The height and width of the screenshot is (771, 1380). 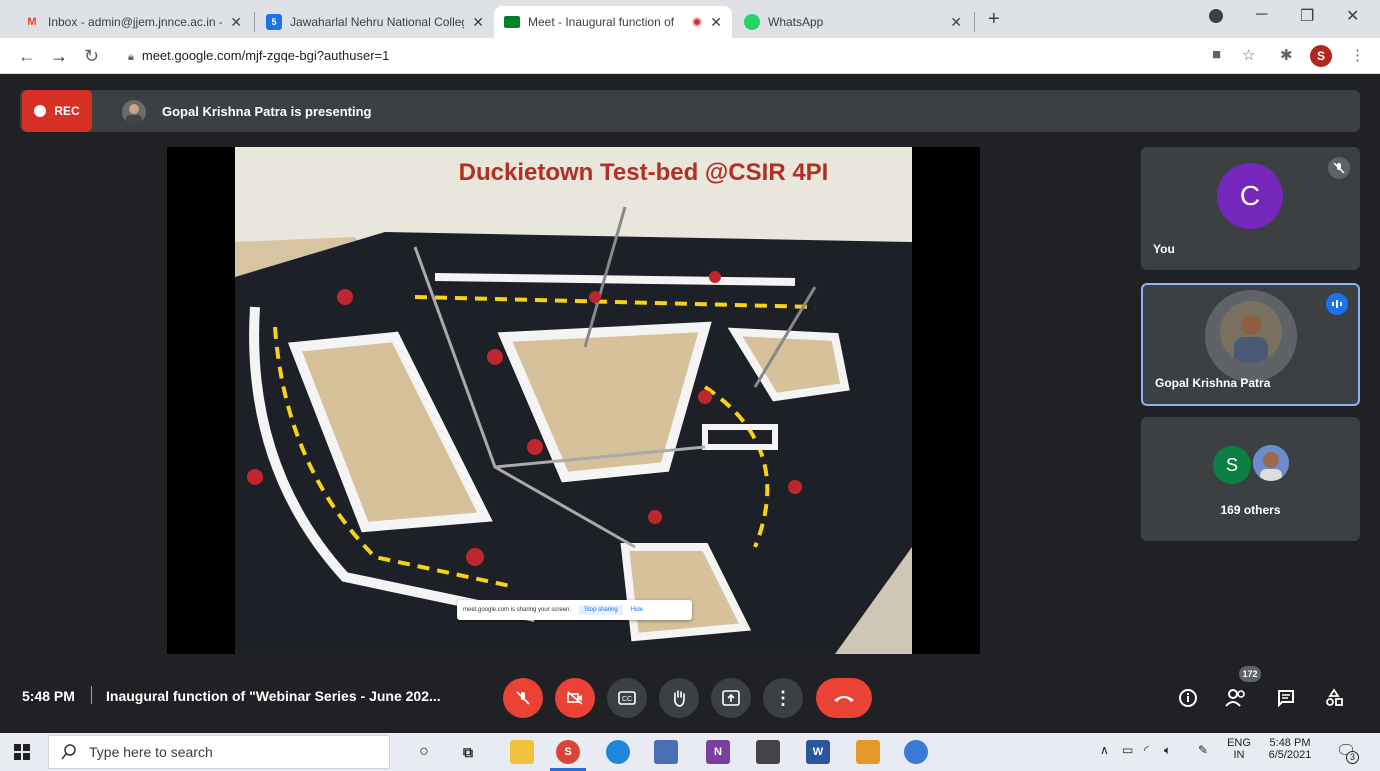 What do you see at coordinates (1321, 56) in the screenshot?
I see `profile-avatar: S` at bounding box center [1321, 56].